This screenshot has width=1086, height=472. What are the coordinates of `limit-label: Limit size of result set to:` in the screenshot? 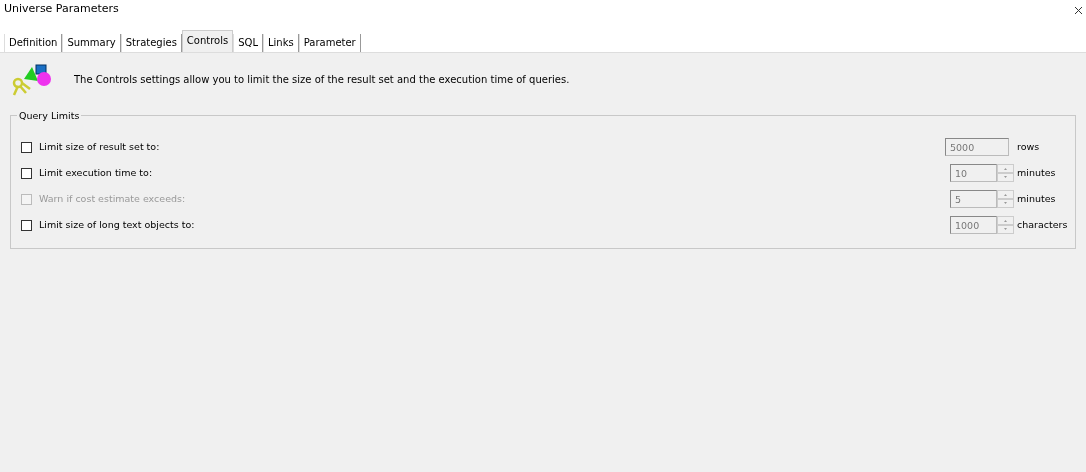 It's located at (99, 146).